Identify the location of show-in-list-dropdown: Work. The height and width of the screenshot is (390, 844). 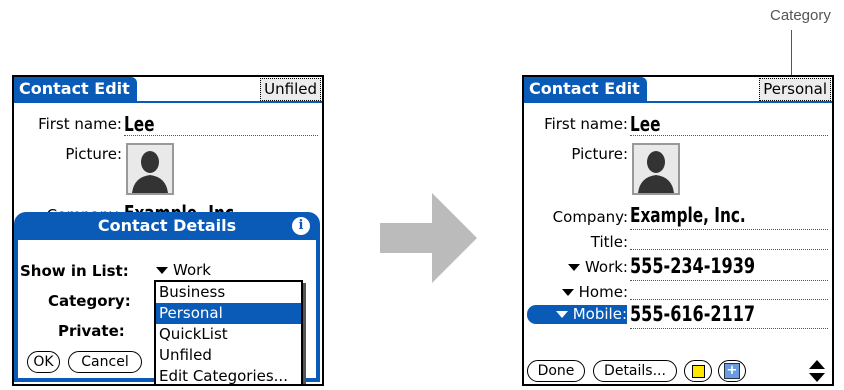
(183, 270).